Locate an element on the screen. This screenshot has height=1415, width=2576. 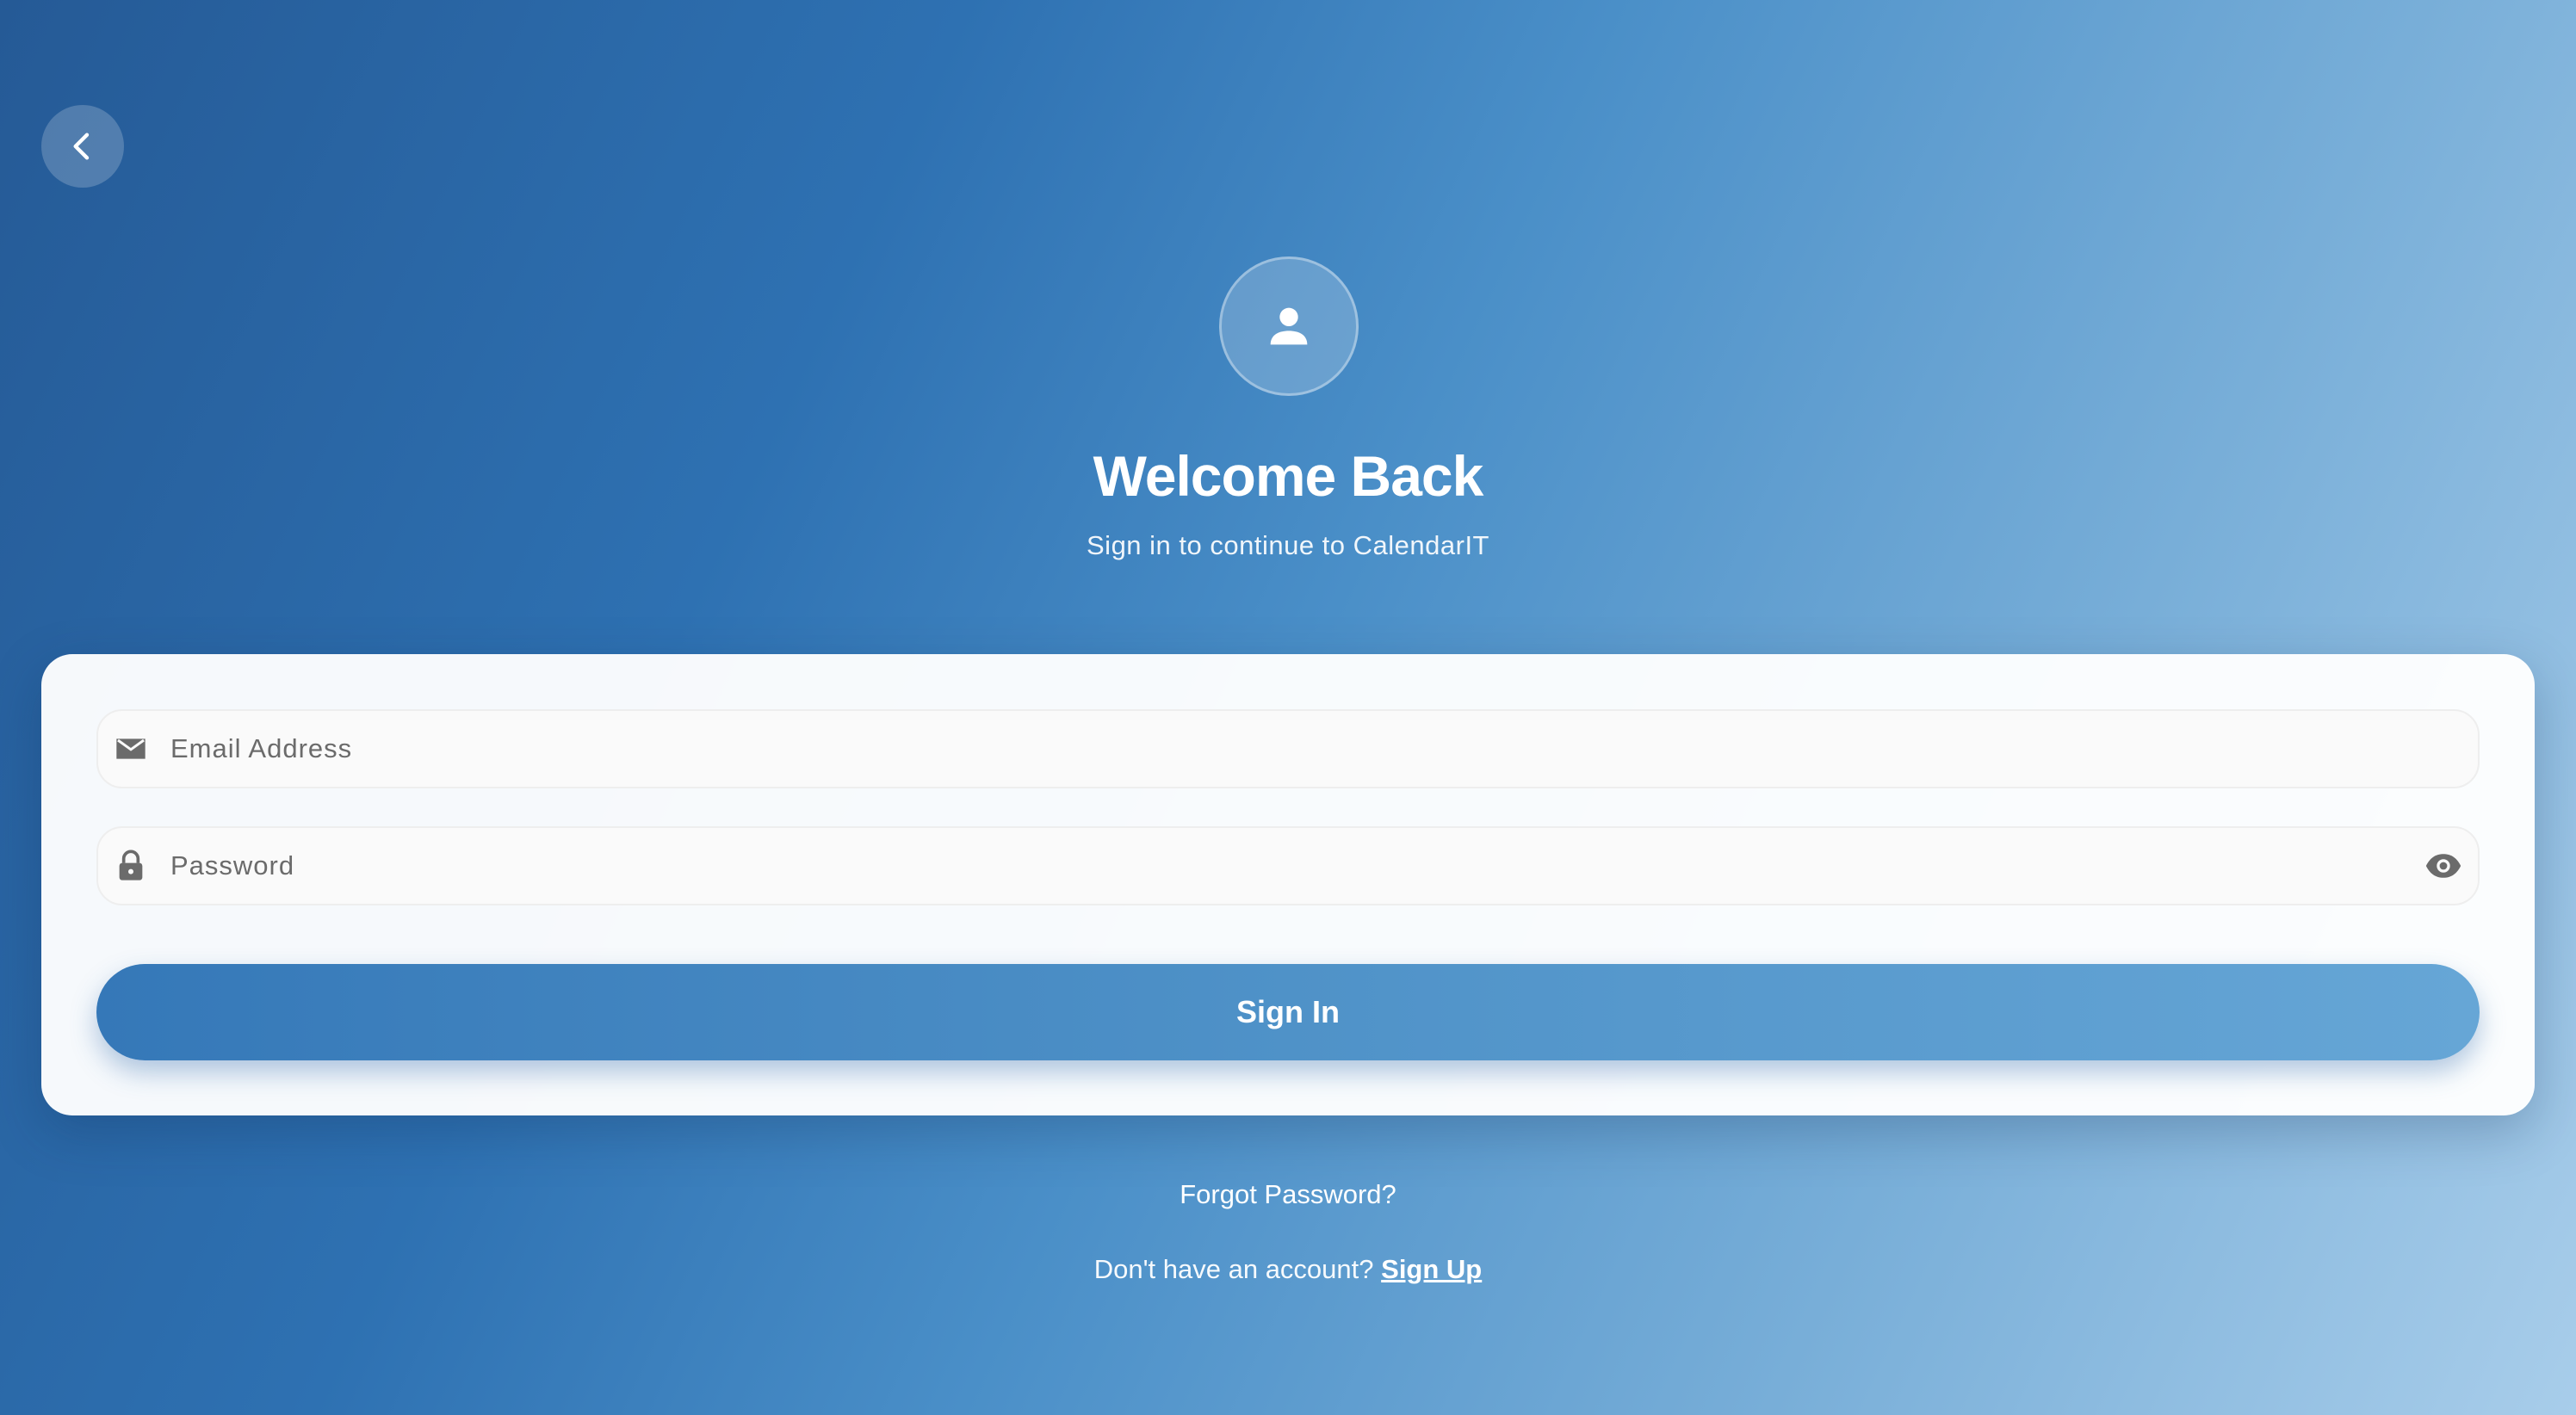
chevron-left-icon is located at coordinates (81, 147).